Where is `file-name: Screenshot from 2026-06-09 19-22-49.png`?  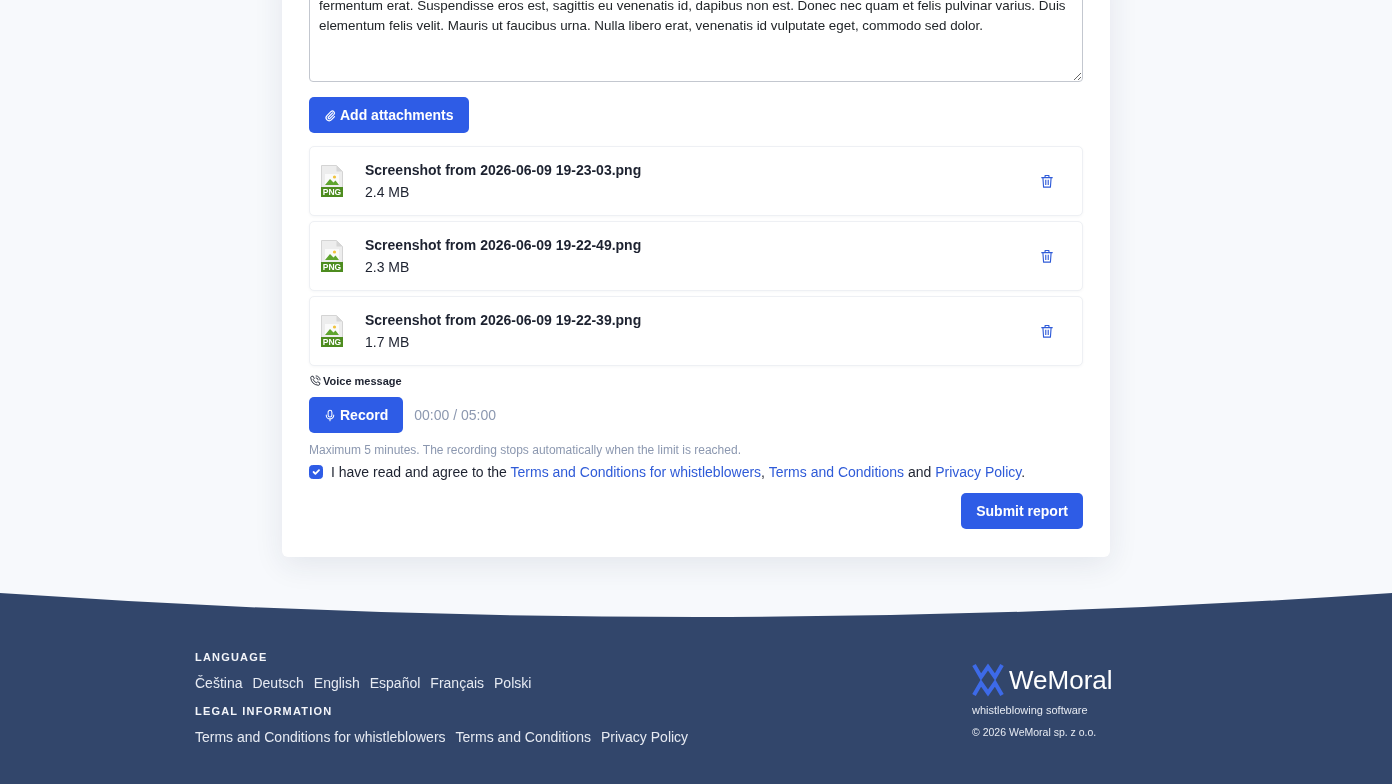
file-name: Screenshot from 2026-06-09 19-22-49.png is located at coordinates (504, 245).